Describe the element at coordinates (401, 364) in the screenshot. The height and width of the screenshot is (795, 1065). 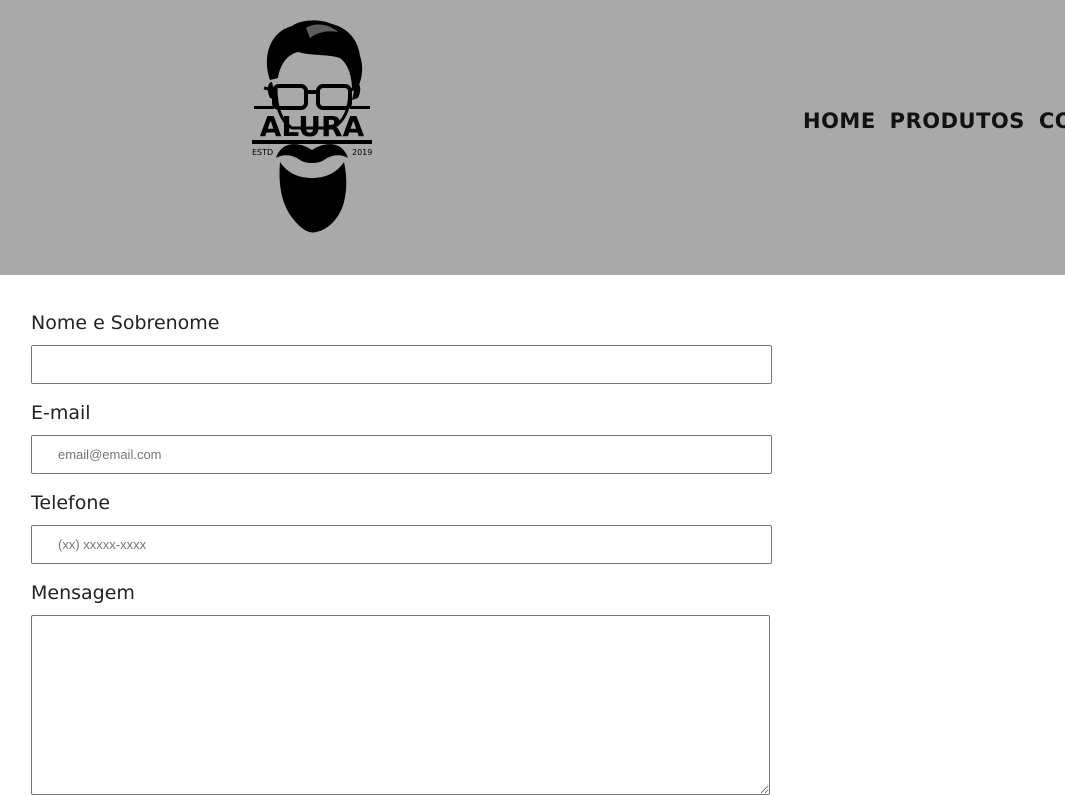
I see `name-input` at that location.